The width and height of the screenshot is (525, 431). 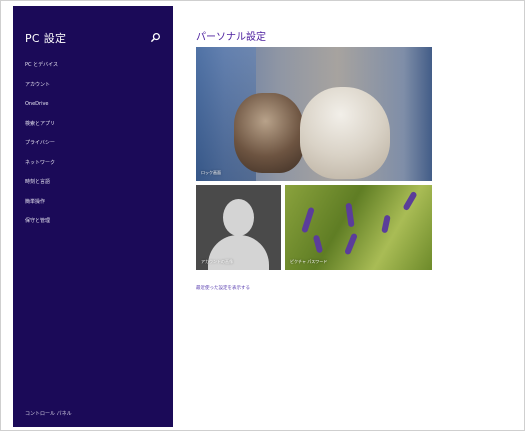 I want to click on sidebar-item-ease-of-access: 簡単操作, so click(x=41, y=208).